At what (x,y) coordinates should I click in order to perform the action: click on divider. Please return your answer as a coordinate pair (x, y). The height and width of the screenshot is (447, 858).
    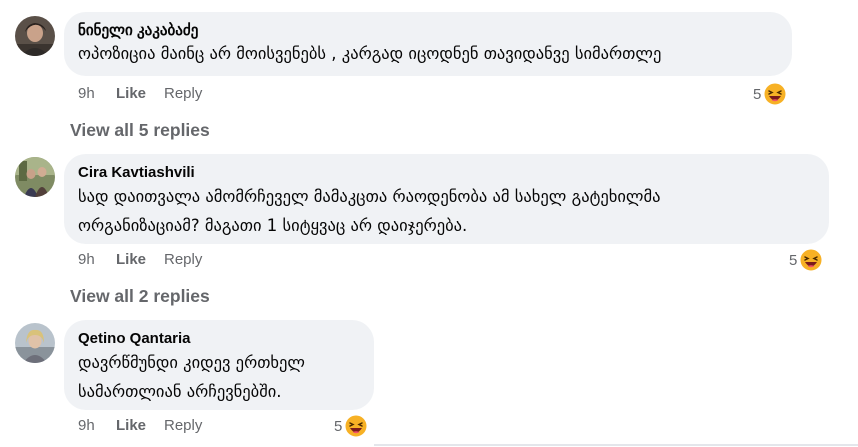
    Looking at the image, I should click on (616, 445).